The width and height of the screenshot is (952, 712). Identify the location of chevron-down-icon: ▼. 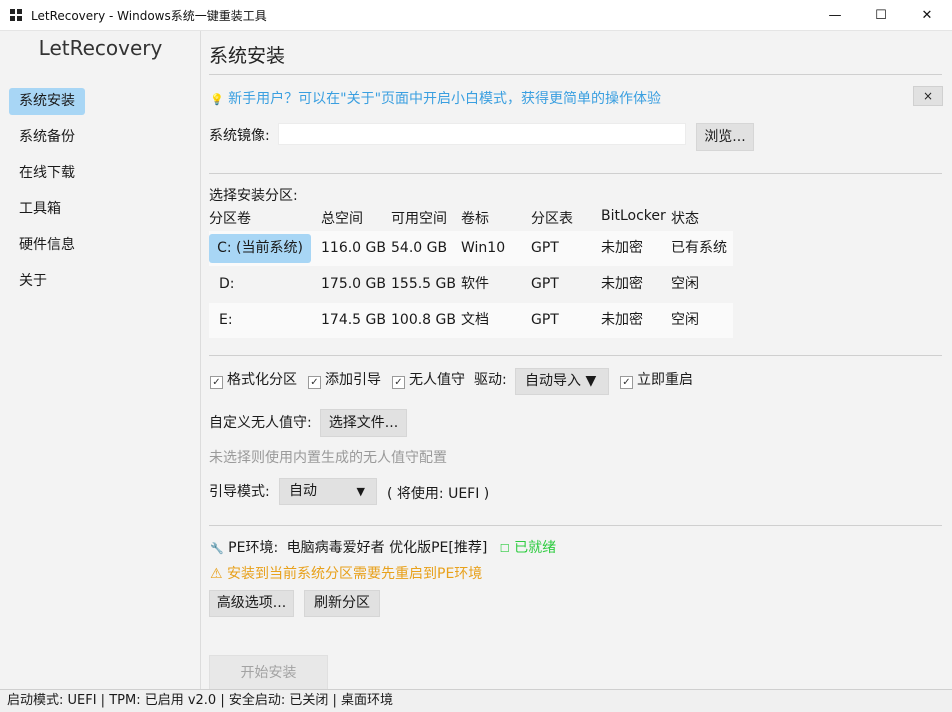
(360, 491).